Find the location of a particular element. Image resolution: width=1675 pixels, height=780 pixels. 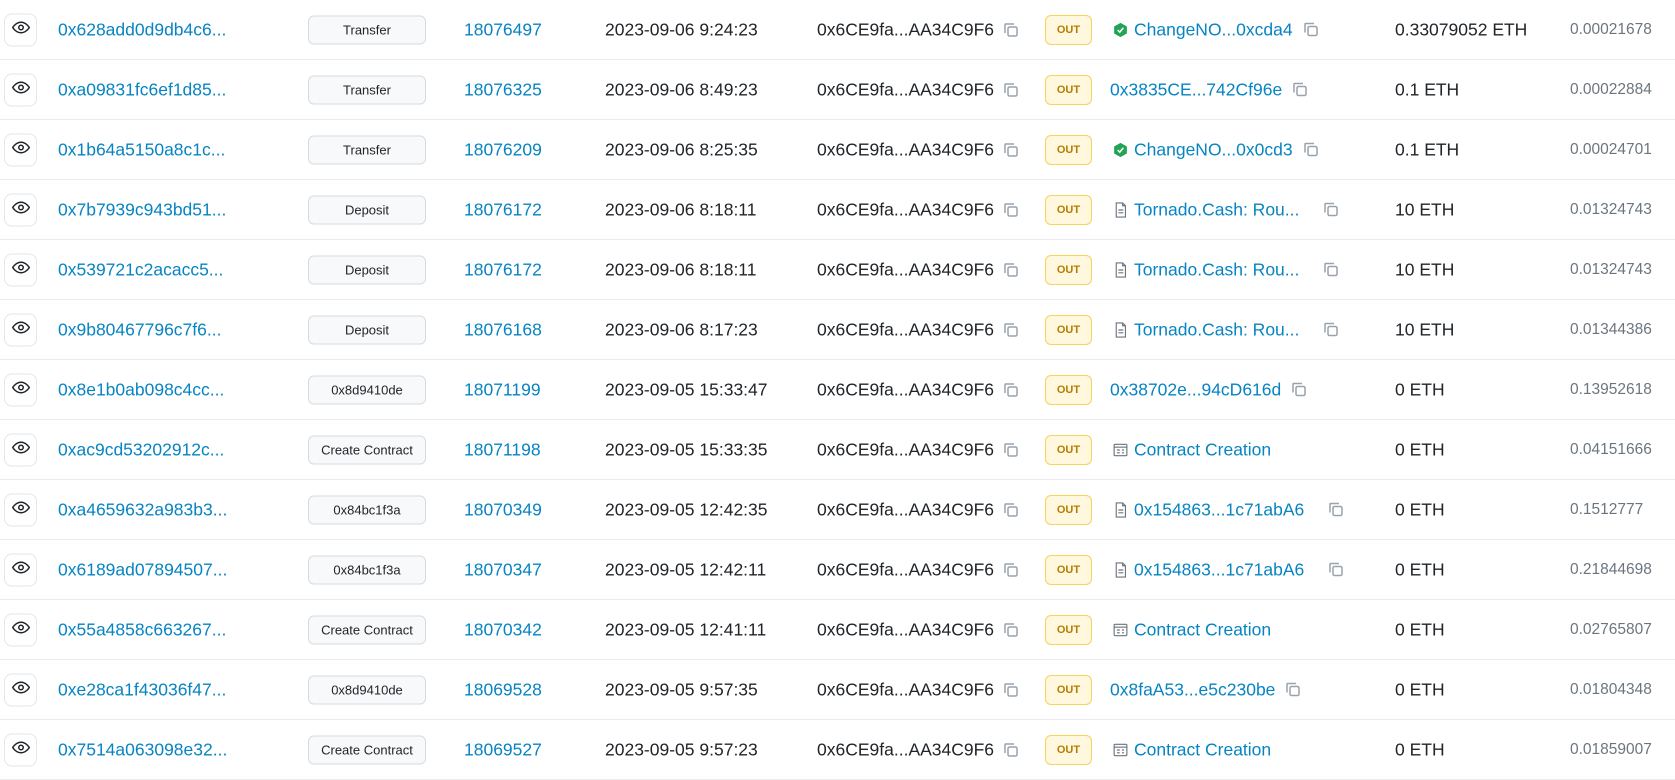

block-link: 18076209 is located at coordinates (503, 149).